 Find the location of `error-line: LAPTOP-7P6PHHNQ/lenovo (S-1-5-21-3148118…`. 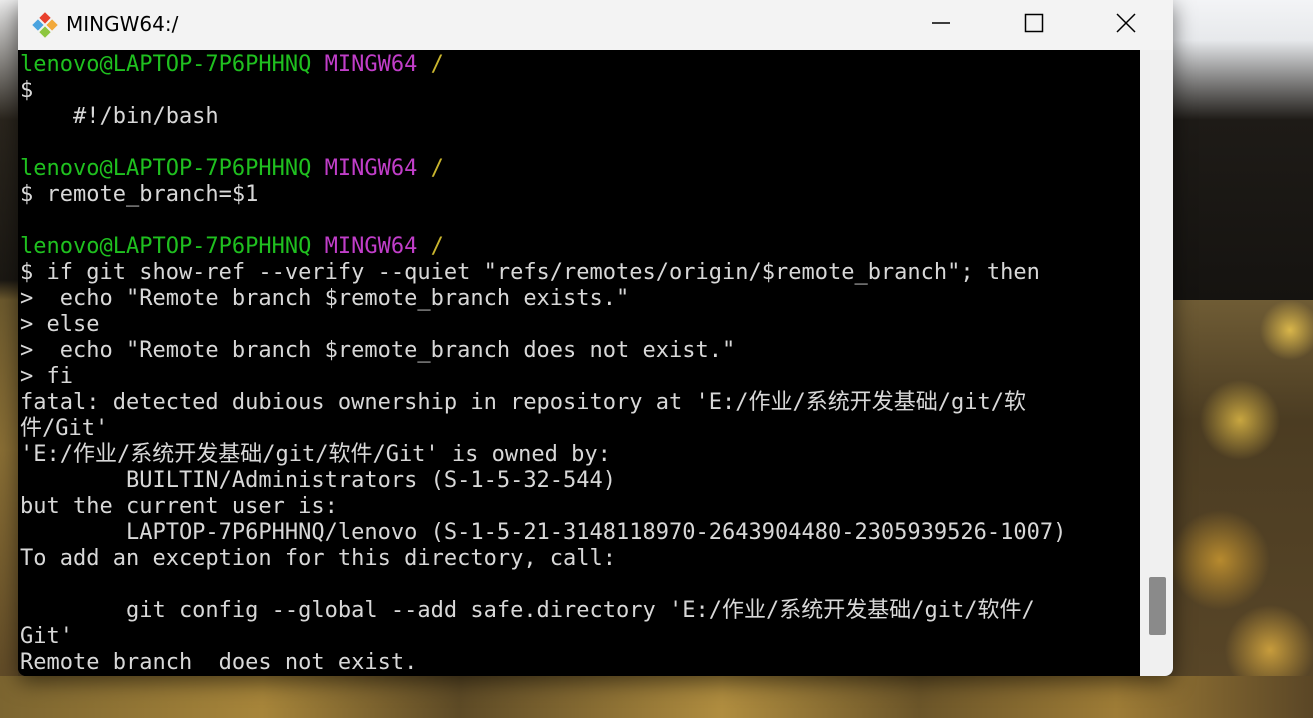

error-line: LAPTOP-7P6PHHNQ/lenovo (S-1-5-21-3148118… is located at coordinates (543, 532).